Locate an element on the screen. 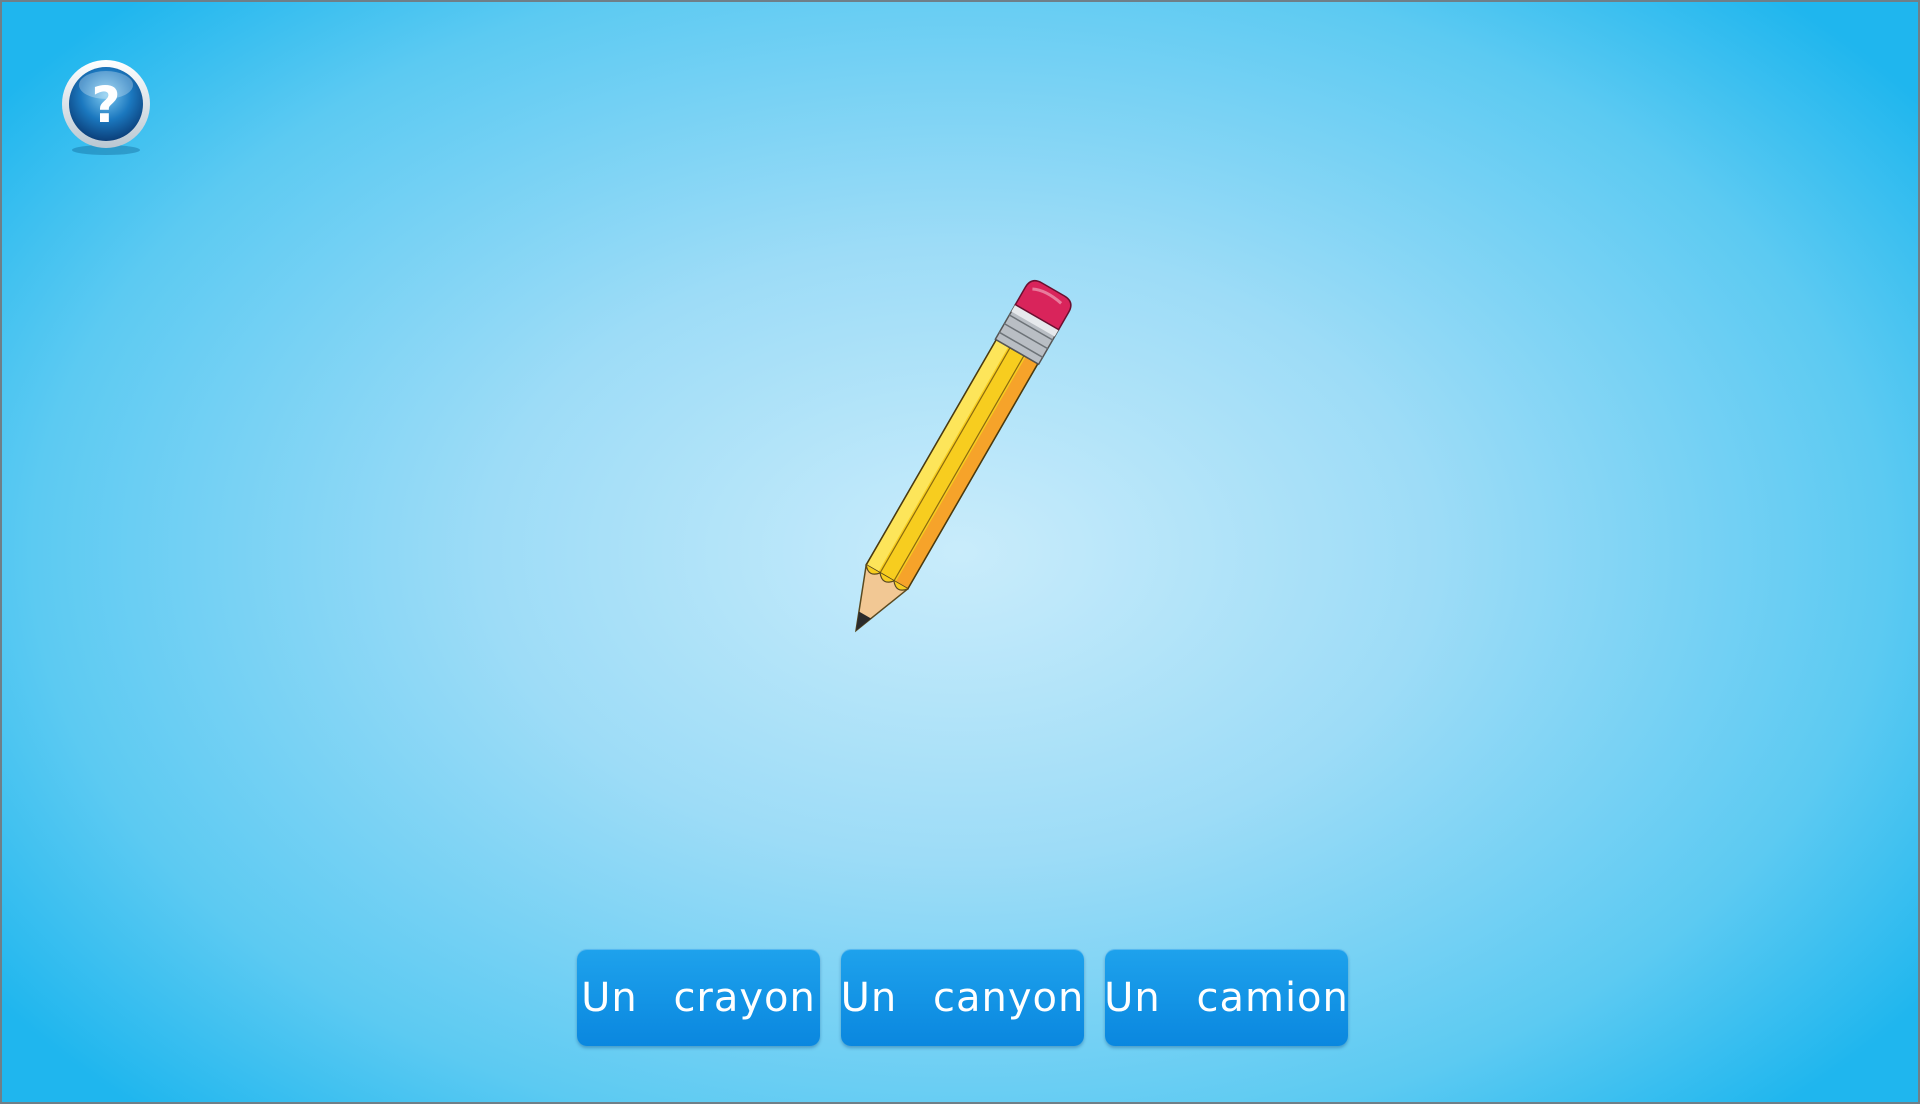 Image resolution: width=1920 pixels, height=1104 pixels. answer-button-canyon: Un canyon is located at coordinates (962, 997).